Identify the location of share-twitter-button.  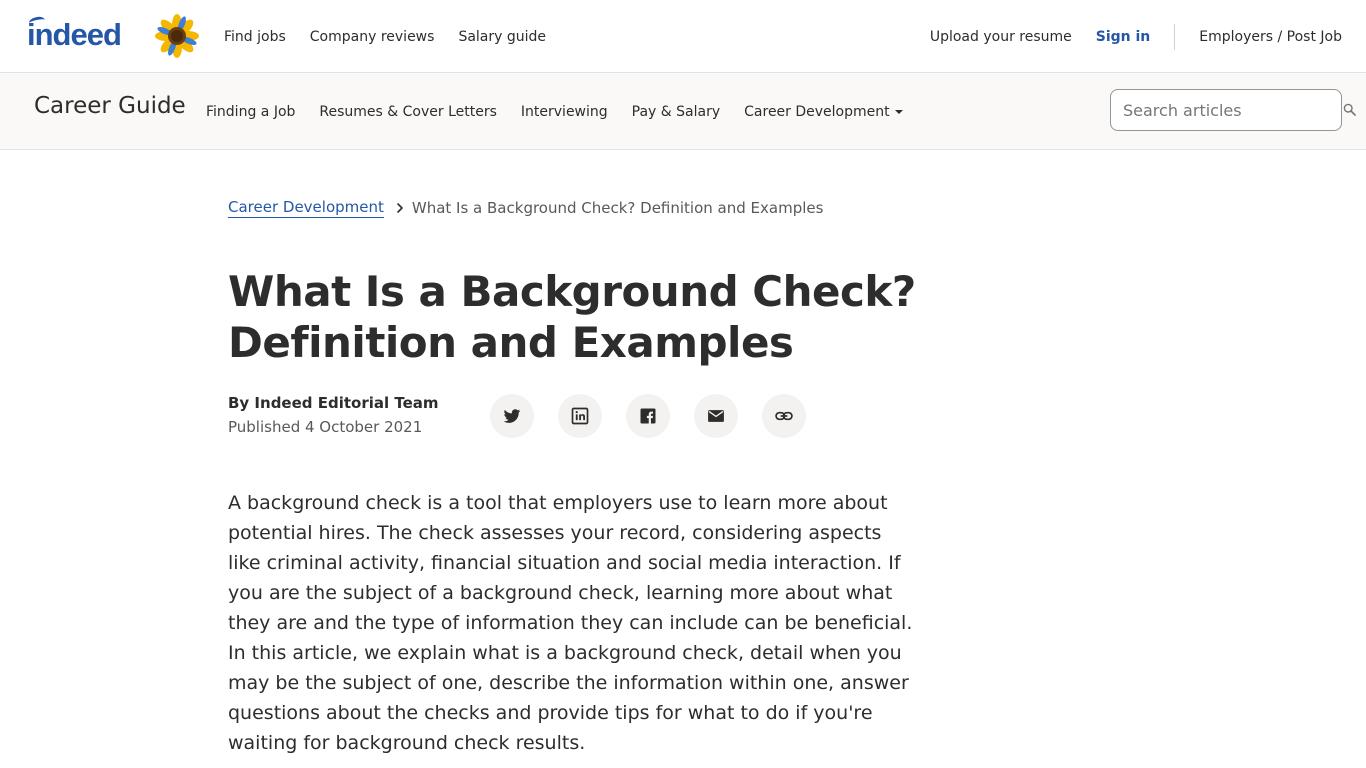
(512, 416).